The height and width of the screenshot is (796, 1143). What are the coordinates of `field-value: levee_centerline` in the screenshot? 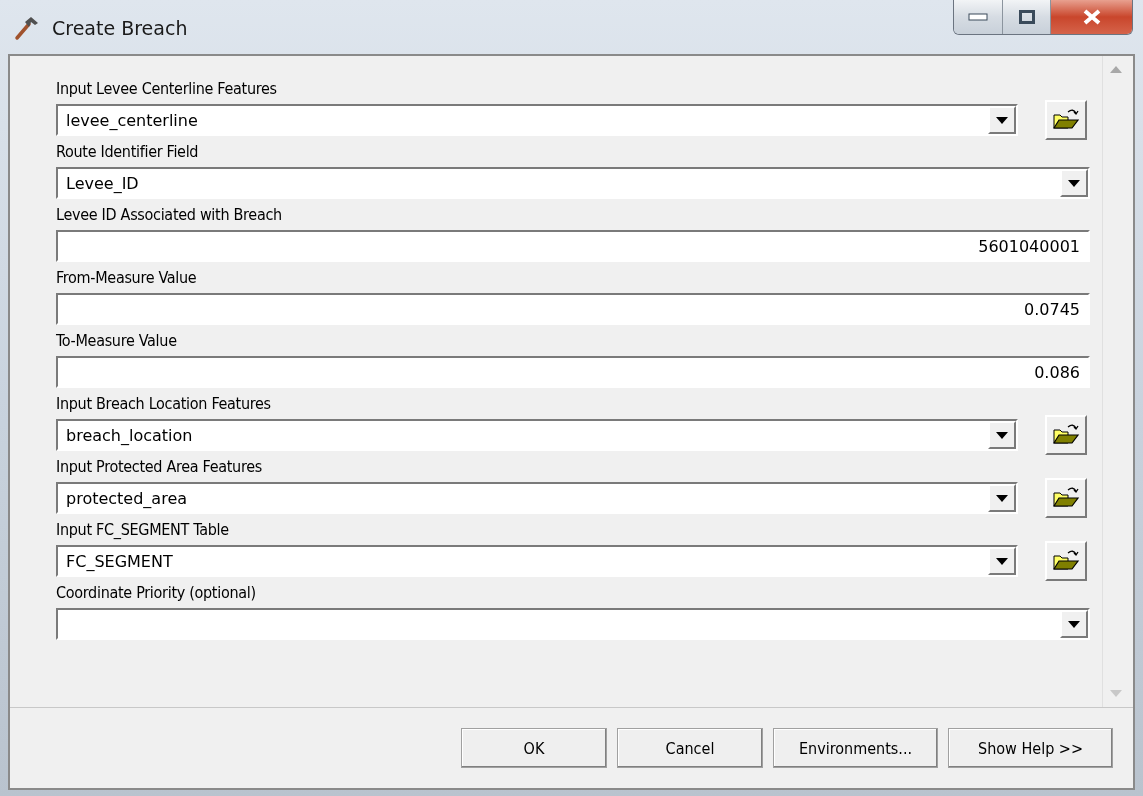 It's located at (132, 120).